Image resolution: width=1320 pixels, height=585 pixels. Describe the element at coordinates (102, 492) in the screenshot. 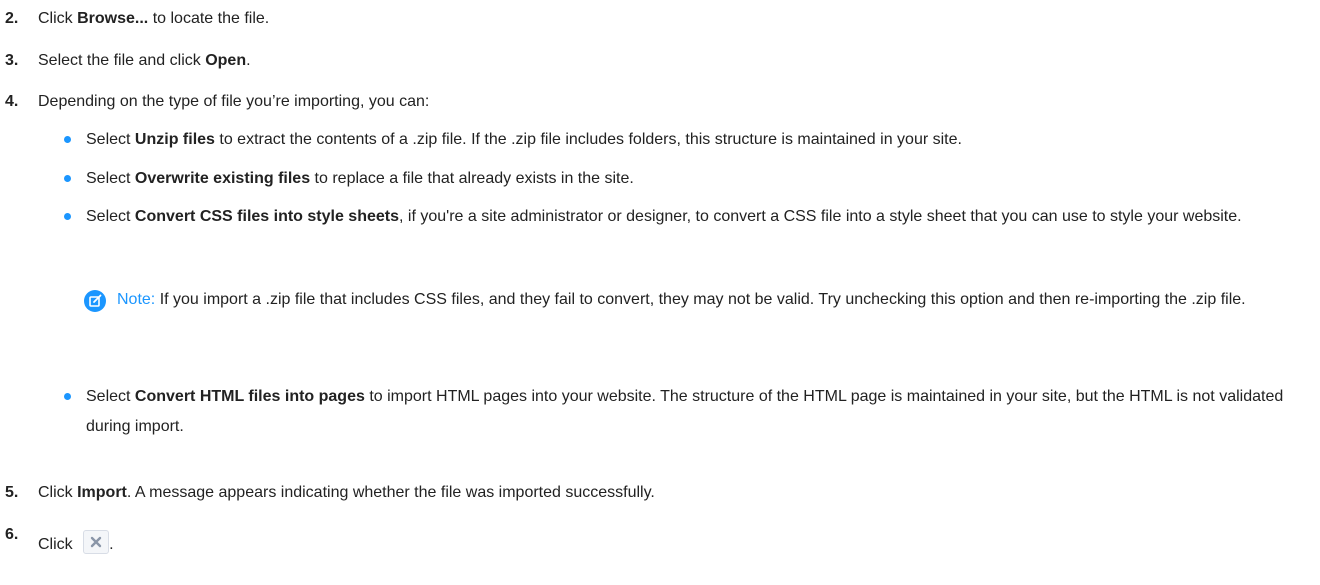

I see `ui-term-import: Import` at that location.